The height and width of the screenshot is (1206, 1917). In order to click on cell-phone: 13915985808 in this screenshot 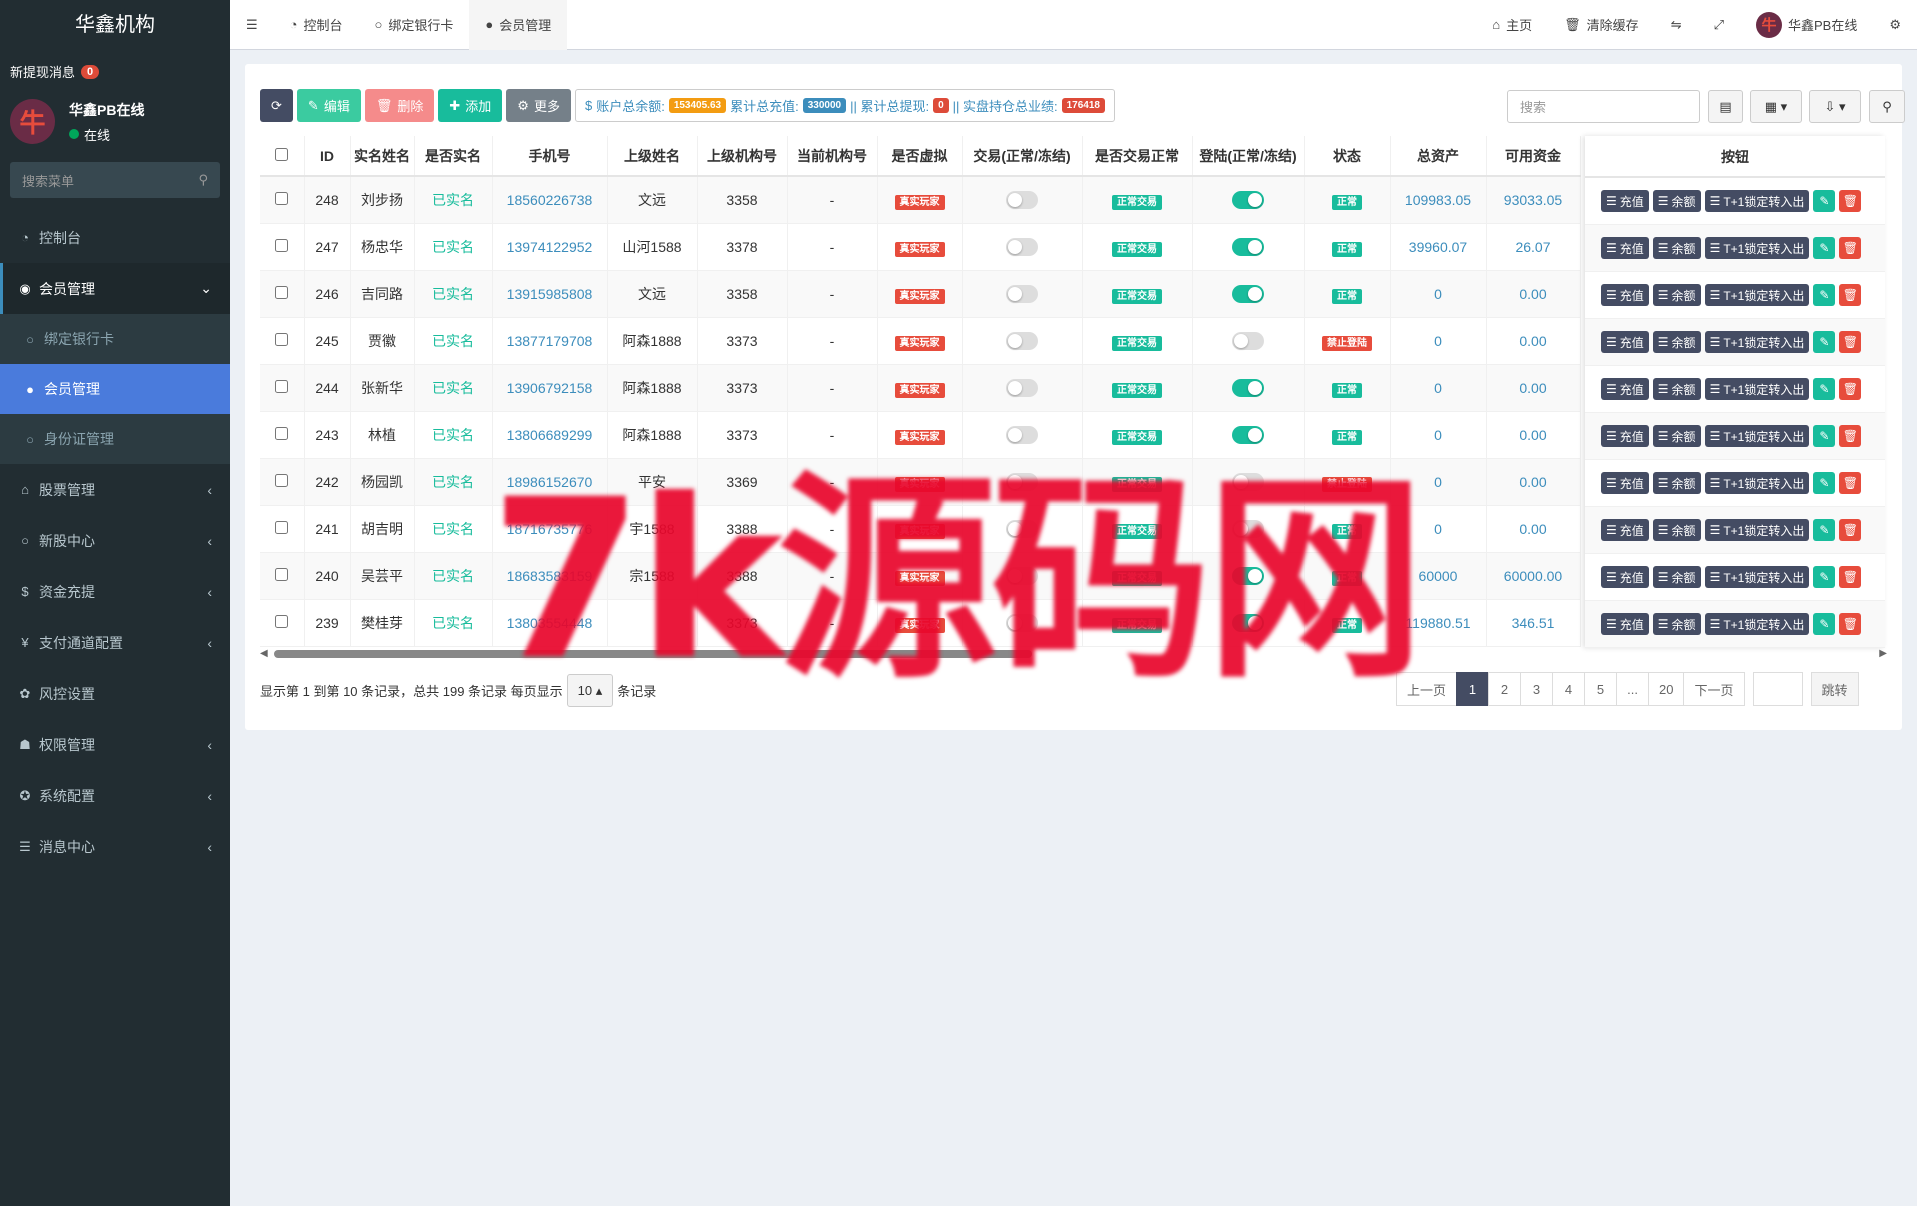, I will do `click(550, 294)`.